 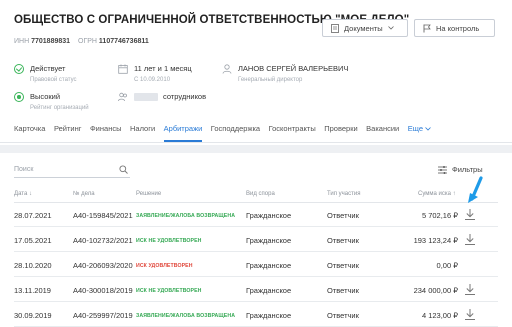 What do you see at coordinates (439, 215) in the screenshot?
I see `case-sum: 5 702,16 ₽` at bounding box center [439, 215].